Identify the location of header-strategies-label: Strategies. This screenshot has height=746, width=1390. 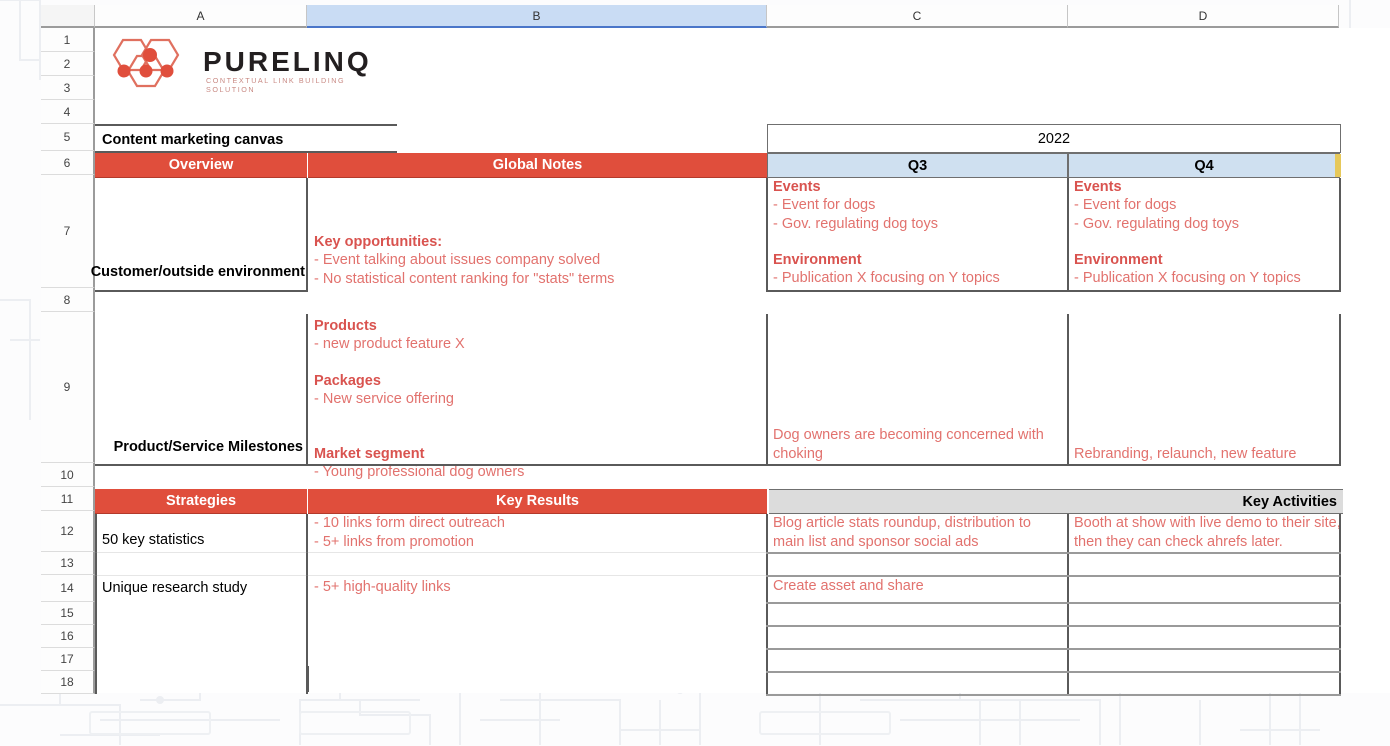
(201, 501).